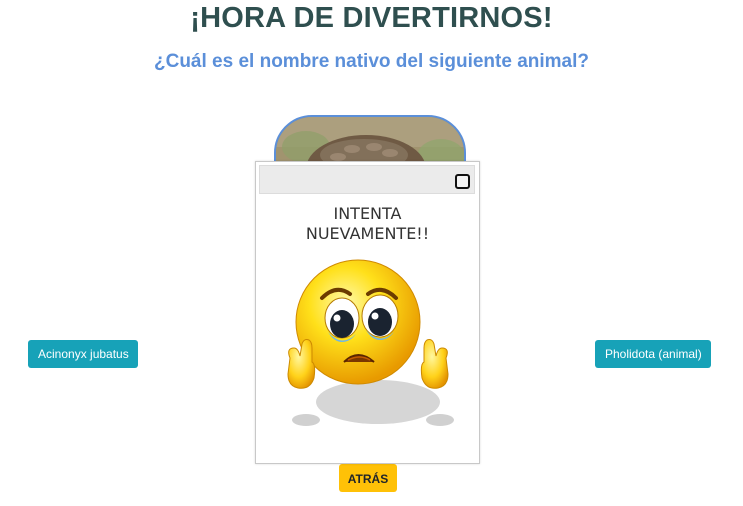 The image size is (743, 506). What do you see at coordinates (83, 354) in the screenshot?
I see `answer-option-1: Acinonyx jubatus` at bounding box center [83, 354].